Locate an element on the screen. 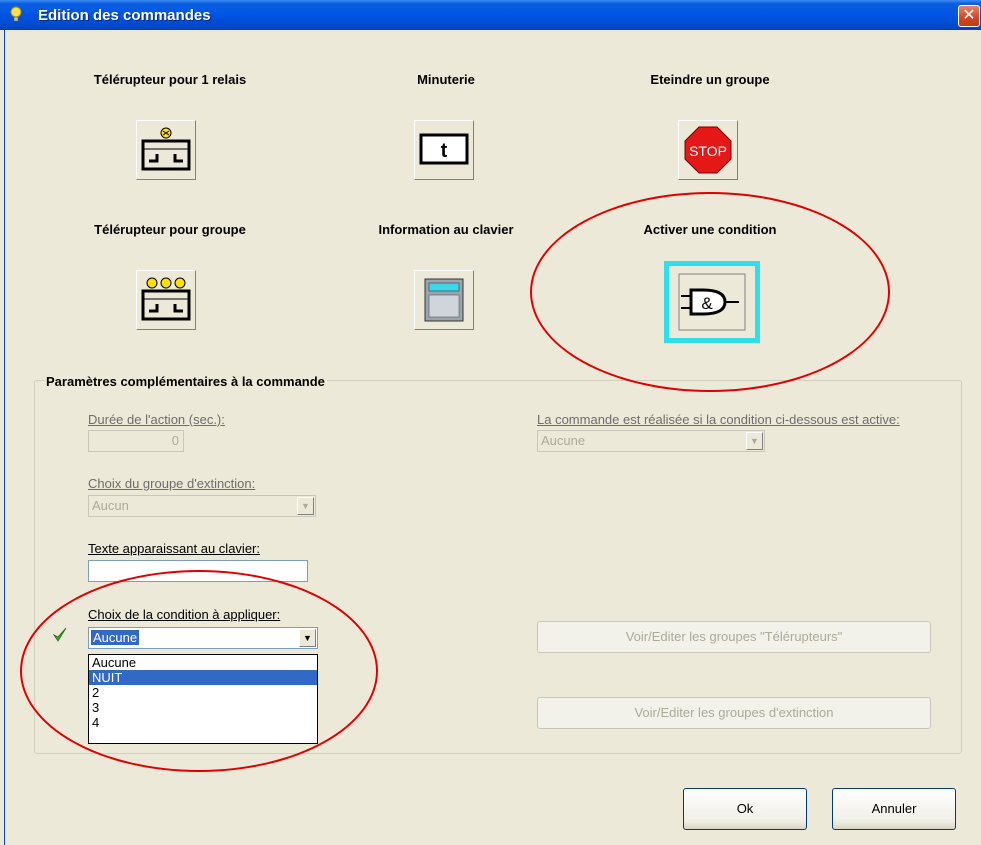 The height and width of the screenshot is (845, 981). extinction-group-value: Aucun is located at coordinates (110, 505).